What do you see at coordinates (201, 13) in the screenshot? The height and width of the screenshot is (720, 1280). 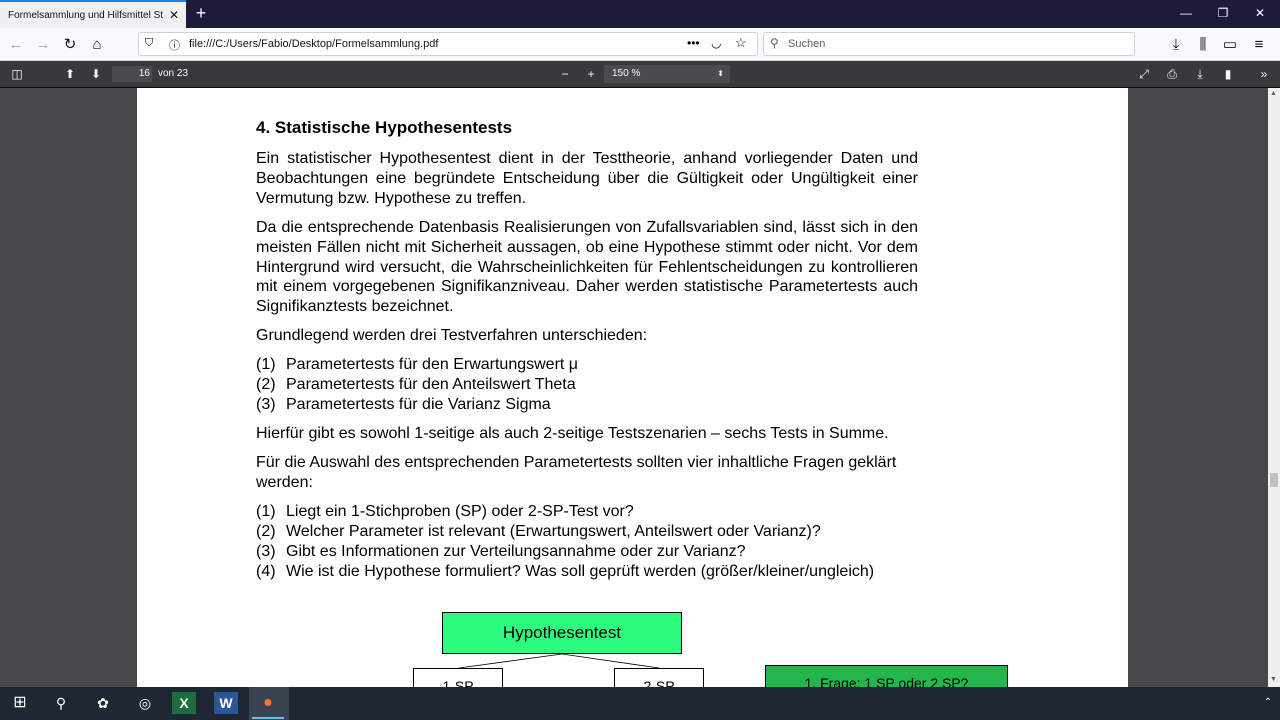 I see `new-tab-icon: +` at bounding box center [201, 13].